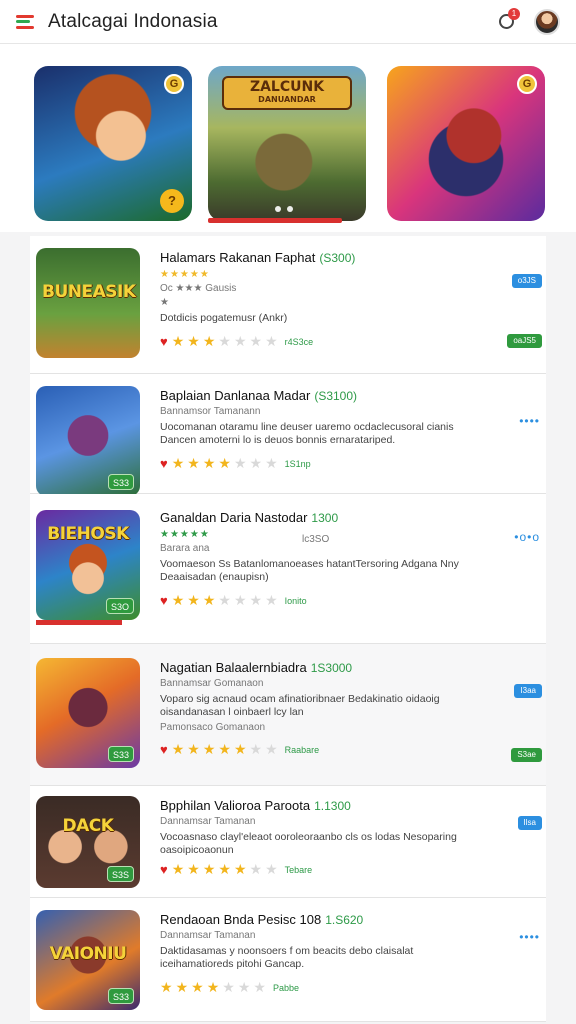  I want to click on game-count: 1.1300, so click(332, 806).